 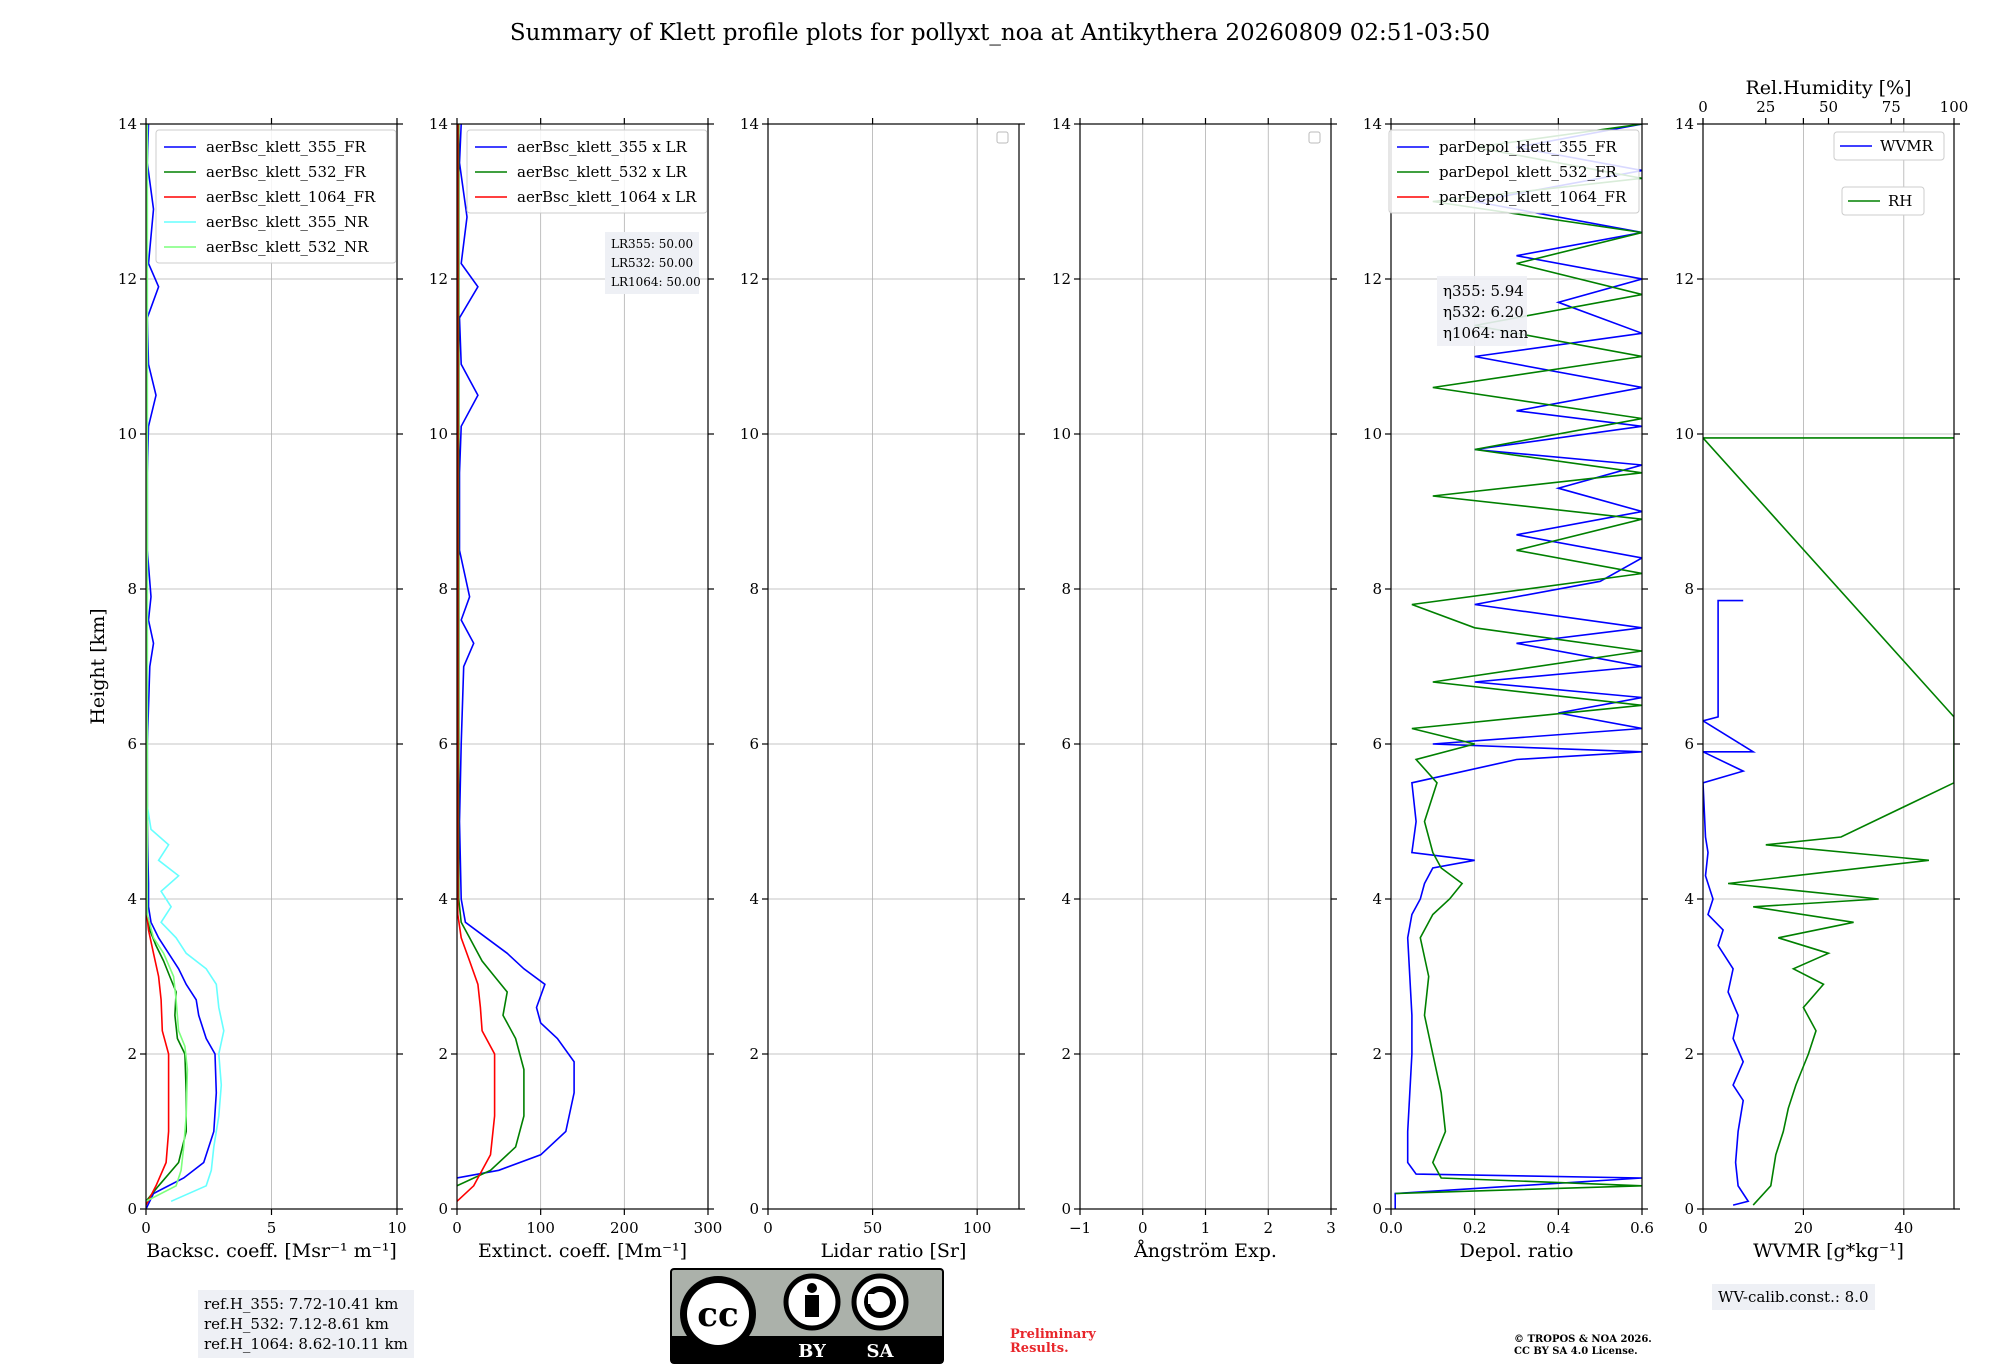 What do you see at coordinates (1331, 1228) in the screenshot?
I see `ang-xtick-label-4: 3` at bounding box center [1331, 1228].